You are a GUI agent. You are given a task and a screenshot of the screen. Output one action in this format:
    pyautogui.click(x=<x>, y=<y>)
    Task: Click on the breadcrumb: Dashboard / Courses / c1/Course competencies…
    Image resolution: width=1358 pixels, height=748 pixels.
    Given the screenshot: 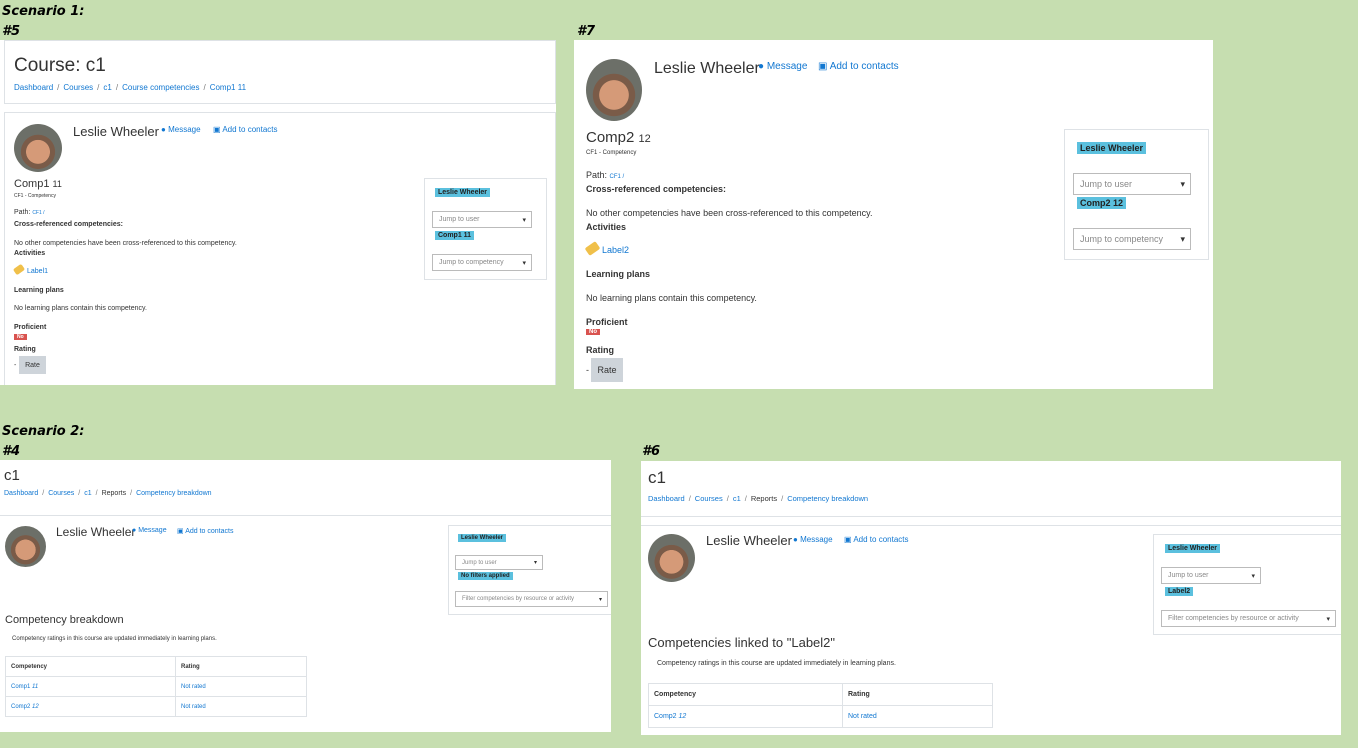 What is the action you would take?
    pyautogui.click(x=130, y=87)
    